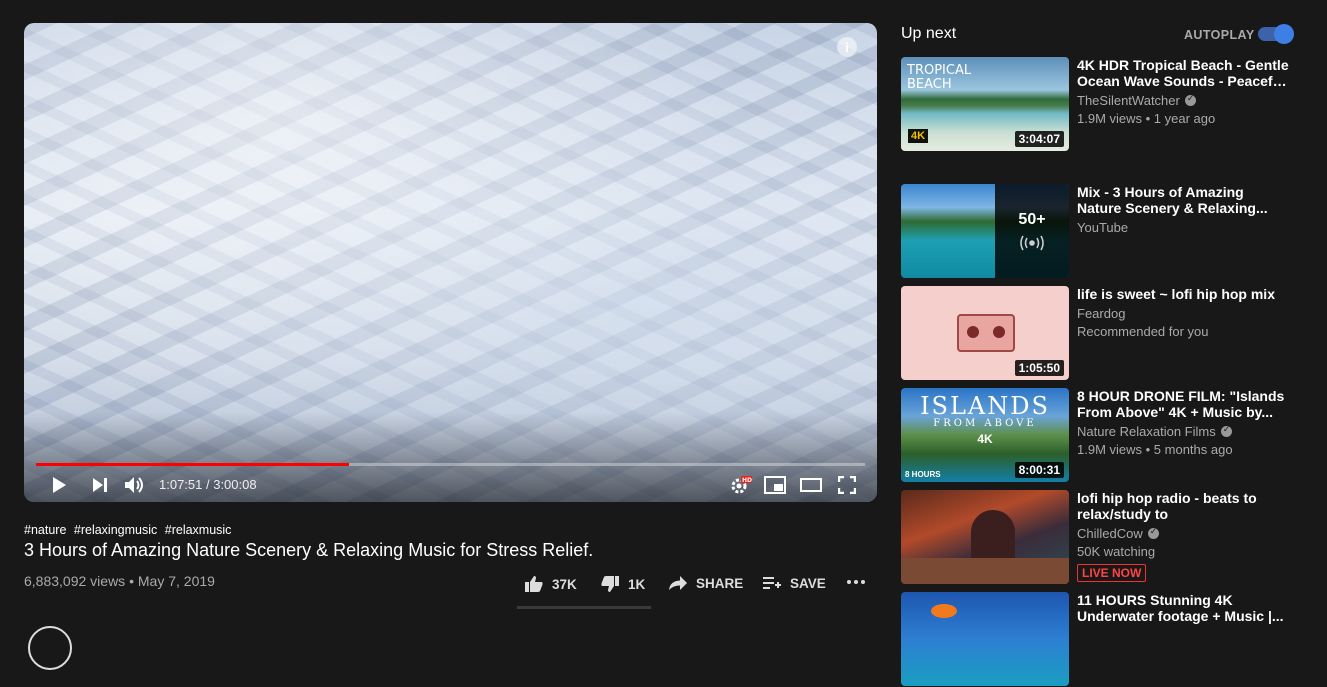 The height and width of the screenshot is (687, 1327). Describe the element at coordinates (775, 485) in the screenshot. I see `miniplayer-icon` at that location.